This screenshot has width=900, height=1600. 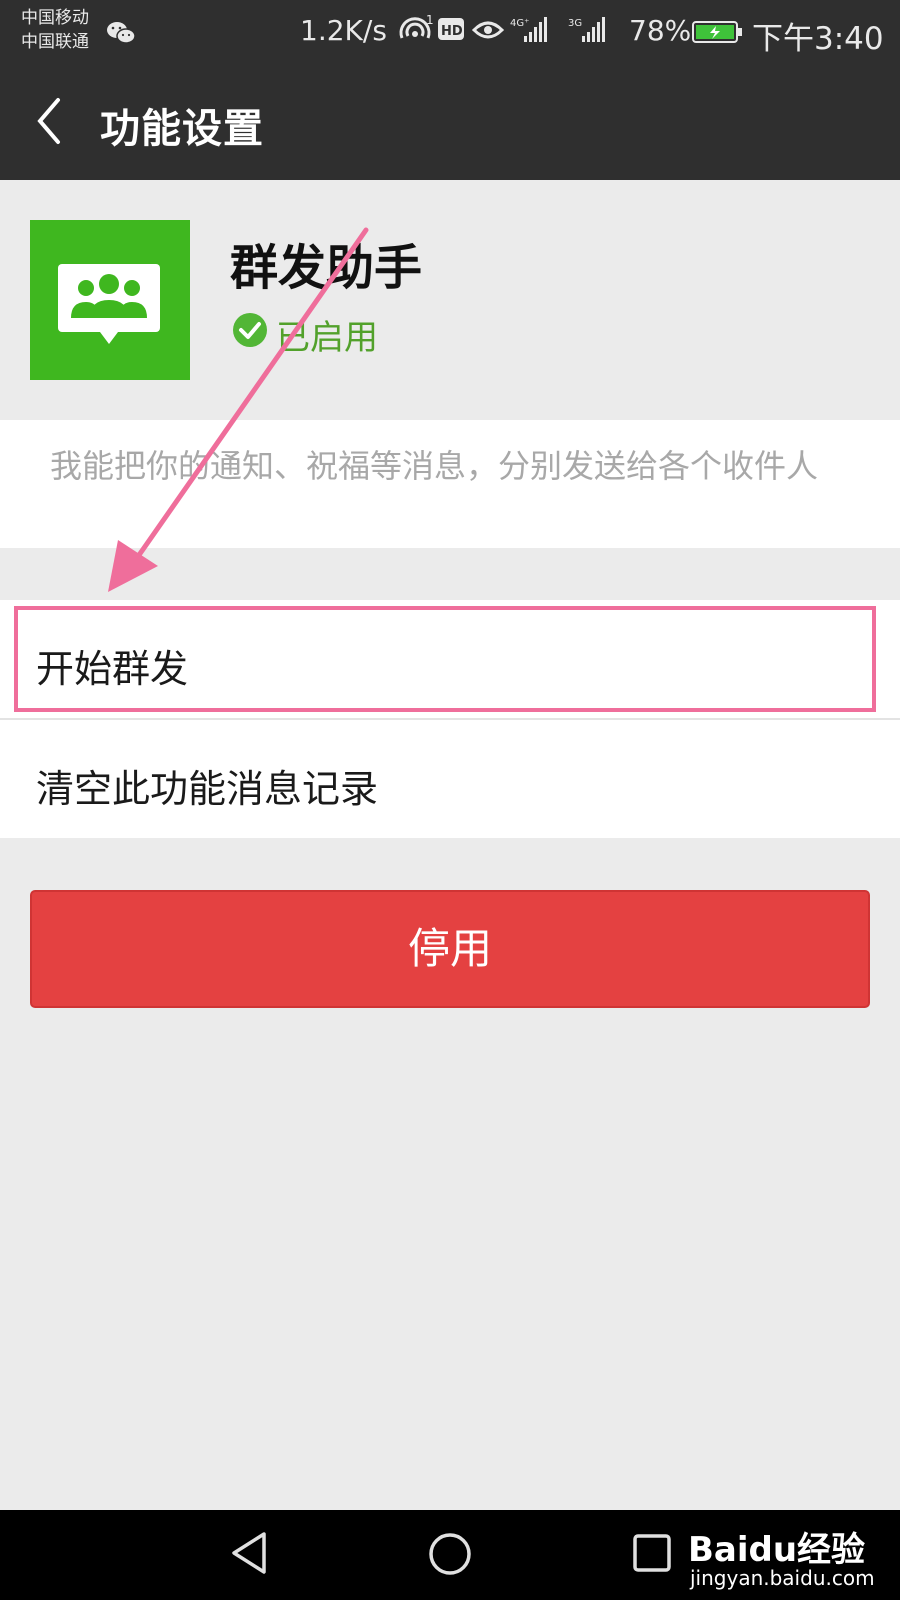 What do you see at coordinates (575, 23) in the screenshot?
I see `svg-text: 3G` at bounding box center [575, 23].